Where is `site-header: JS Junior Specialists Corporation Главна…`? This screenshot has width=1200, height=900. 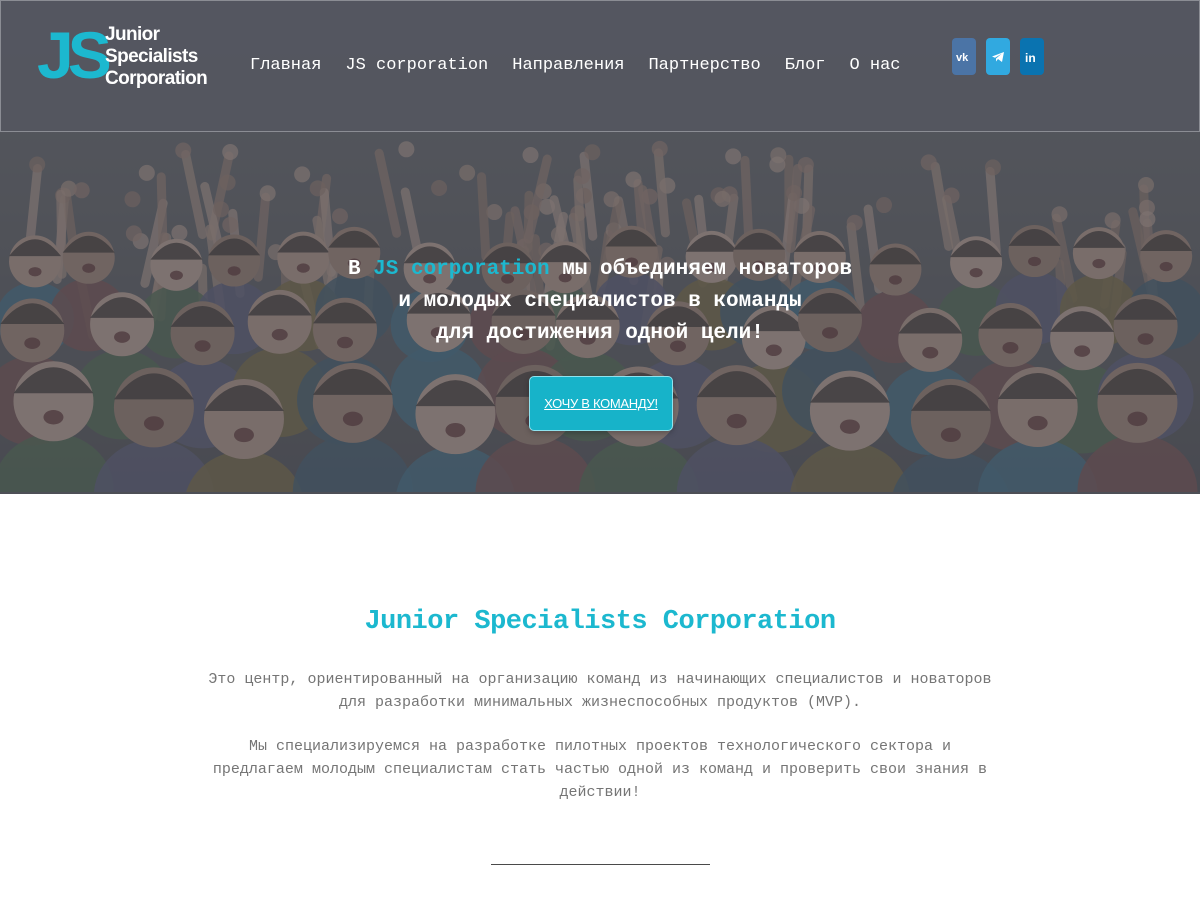
site-header: JS Junior Specialists Corporation Главна… is located at coordinates (600, 66).